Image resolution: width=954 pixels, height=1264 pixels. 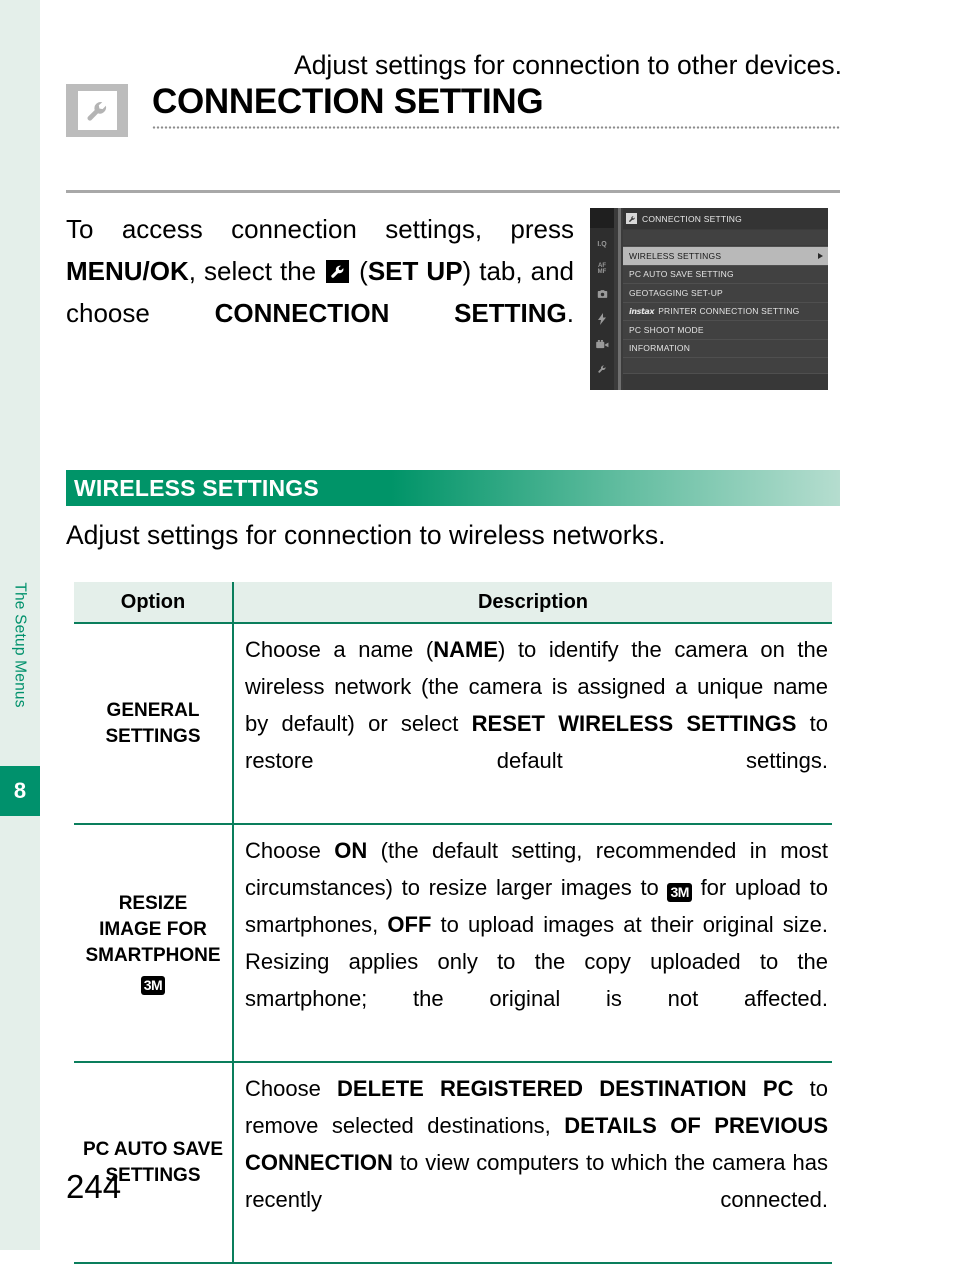 What do you see at coordinates (466, 649) in the screenshot?
I see `desc-bold-name: NAME` at bounding box center [466, 649].